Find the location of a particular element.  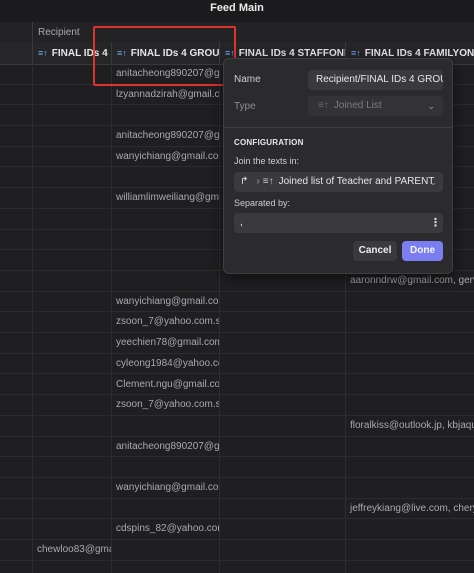

table-cell: aaronndrw@gmail.com, gervier is located at coordinates (409, 281).